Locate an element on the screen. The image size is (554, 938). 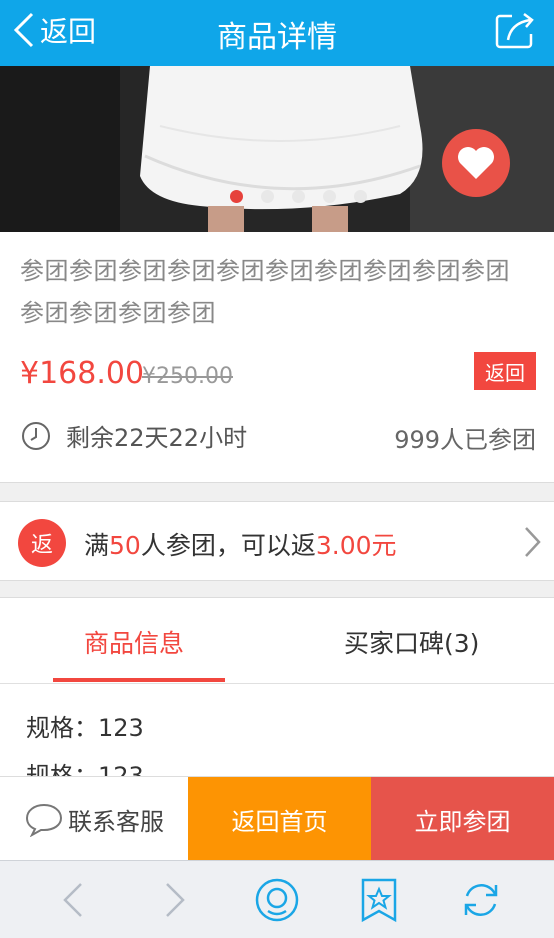
browser-forward-button is located at coordinates (175, 900).